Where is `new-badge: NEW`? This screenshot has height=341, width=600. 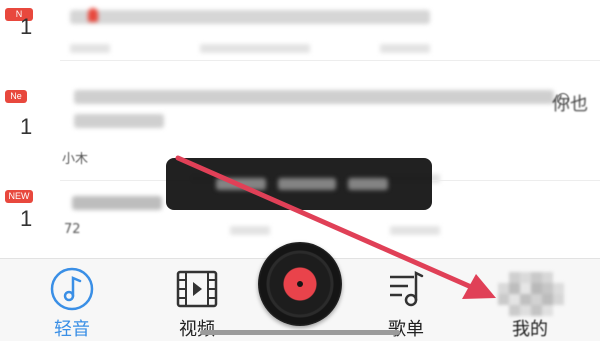
new-badge: NEW is located at coordinates (19, 196).